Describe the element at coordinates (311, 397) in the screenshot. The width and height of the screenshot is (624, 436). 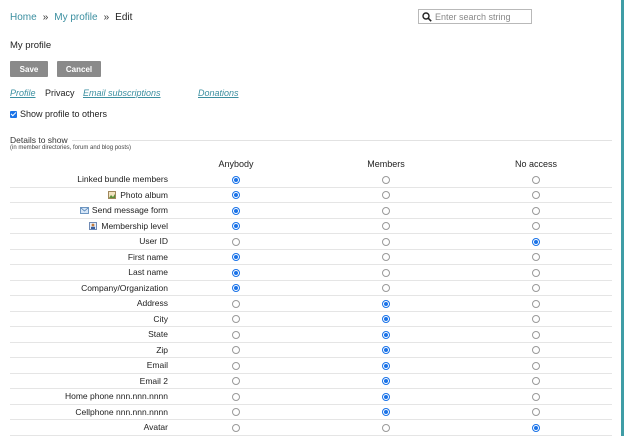
I see `privacy-row: Home phone nnn.nnn.nnnn` at that location.